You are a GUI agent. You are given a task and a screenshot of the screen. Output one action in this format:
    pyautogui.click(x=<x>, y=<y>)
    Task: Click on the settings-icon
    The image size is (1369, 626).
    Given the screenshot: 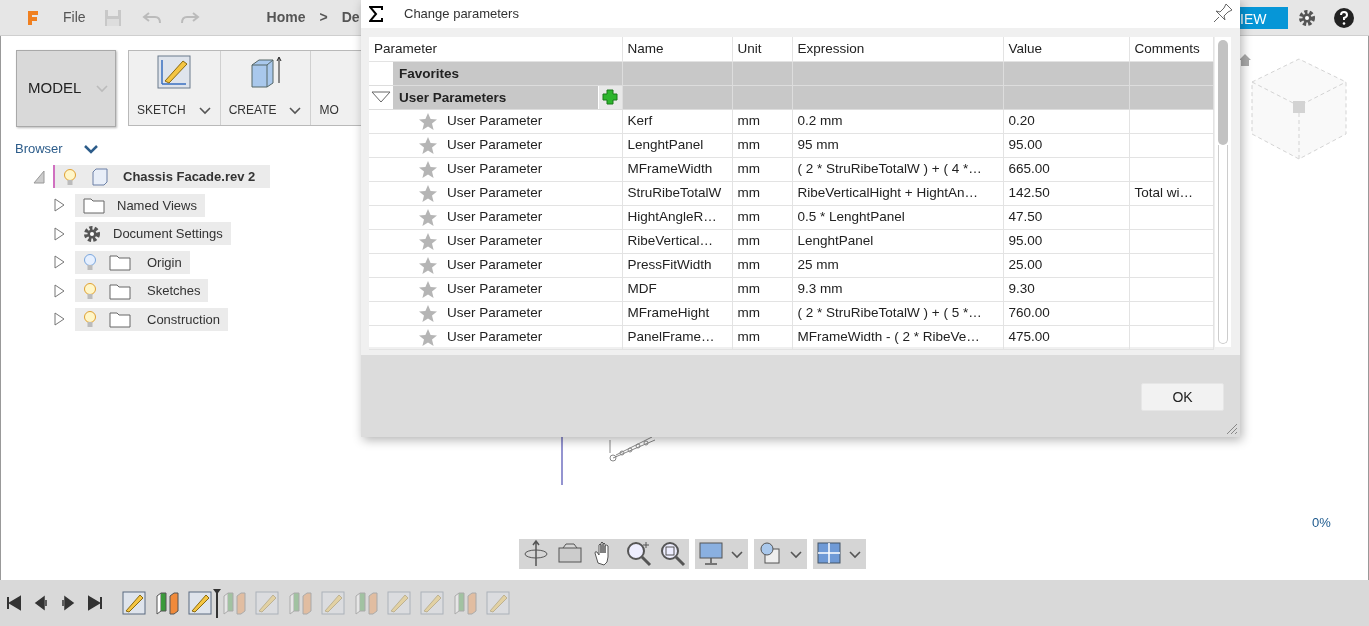 What is the action you would take?
    pyautogui.click(x=1307, y=18)
    